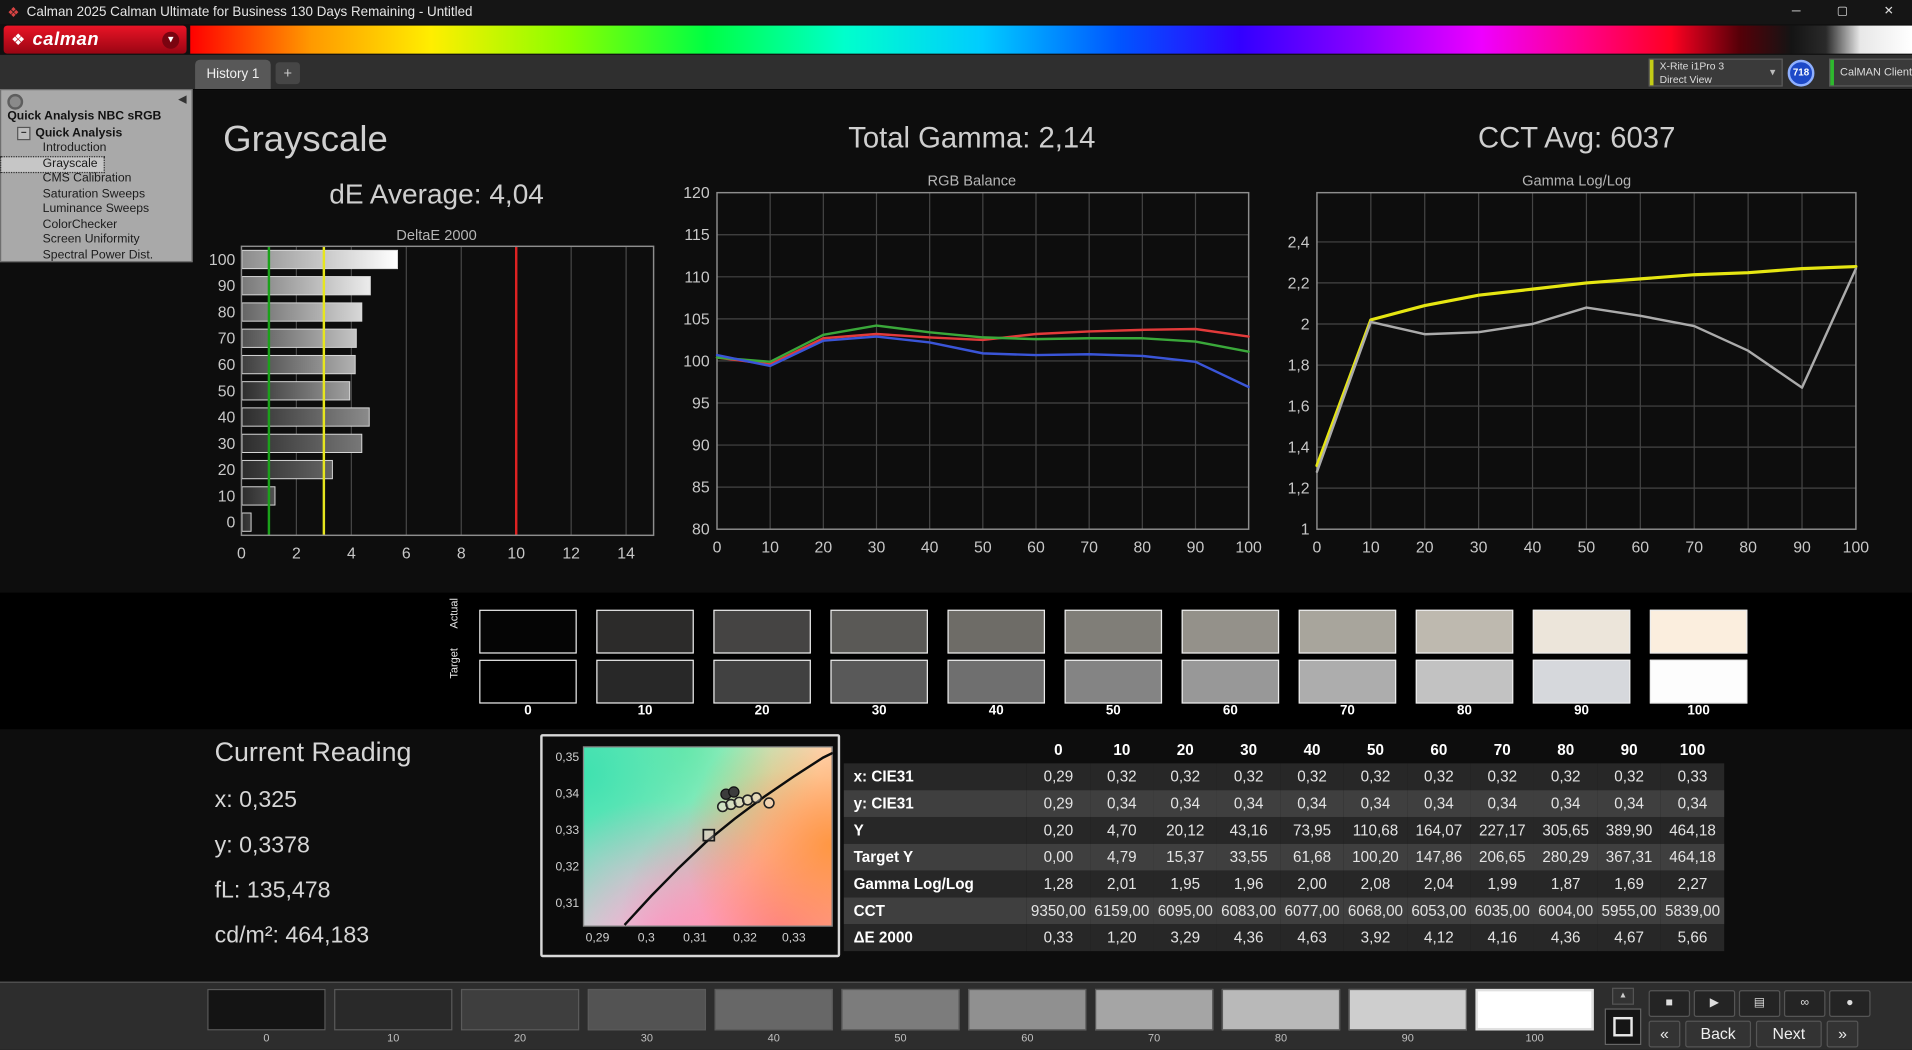  What do you see at coordinates (1692, 884) in the screenshot?
I see `table-value-cell: 2,27` at bounding box center [1692, 884].